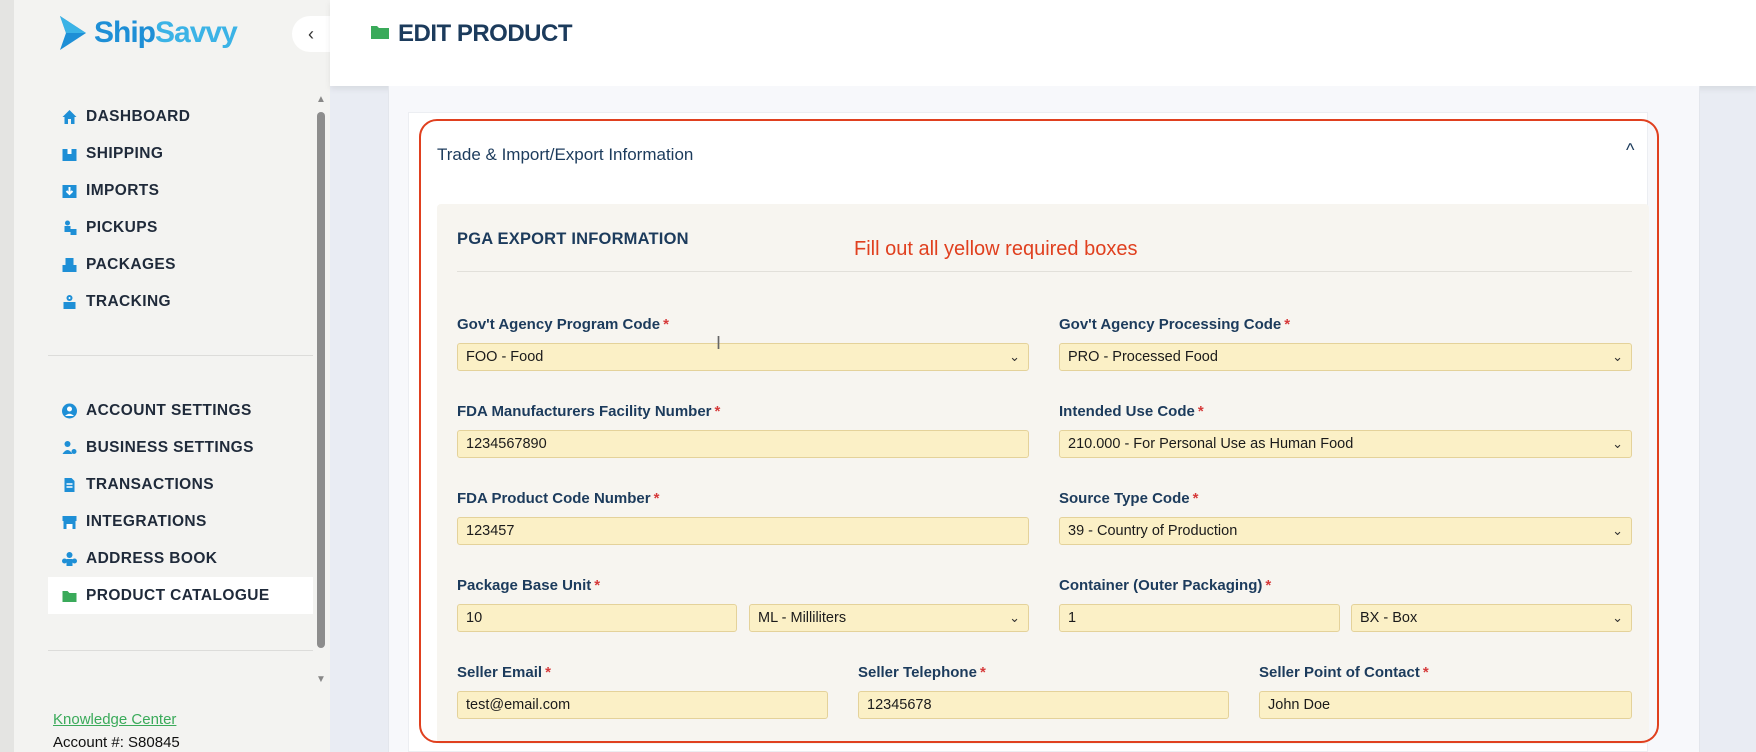 This screenshot has width=1756, height=752. What do you see at coordinates (1170, 324) in the screenshot?
I see `gov-agency-processing-code-label: Gov't Agency Processing Code` at bounding box center [1170, 324].